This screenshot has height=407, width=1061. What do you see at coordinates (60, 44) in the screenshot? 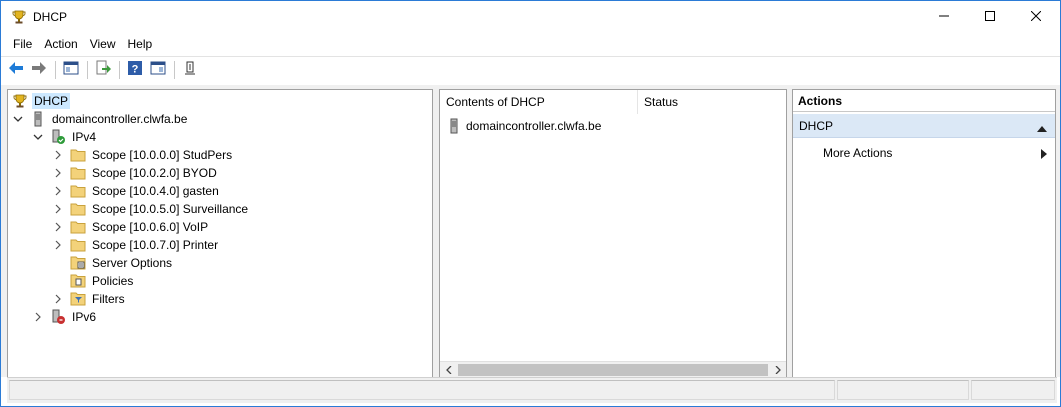
I see `menu-action: Action` at bounding box center [60, 44].